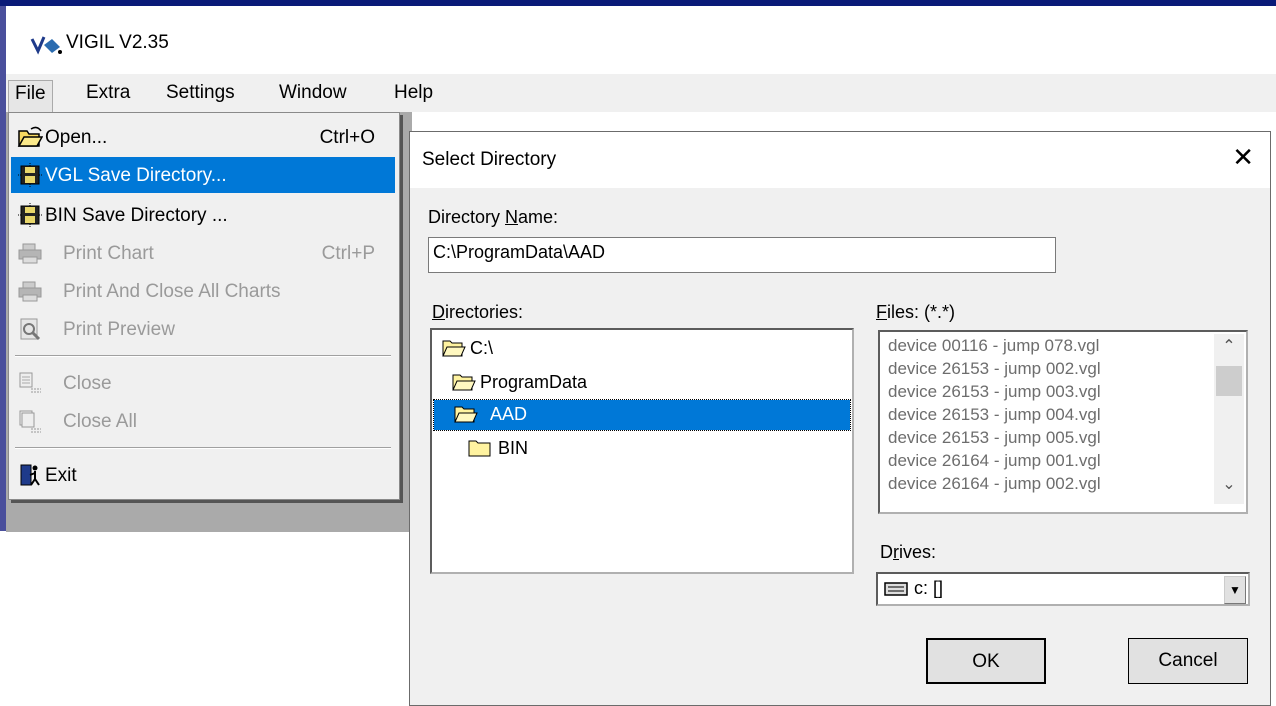  Describe the element at coordinates (61, 475) in the screenshot. I see `menu-item-label: Exit` at that location.